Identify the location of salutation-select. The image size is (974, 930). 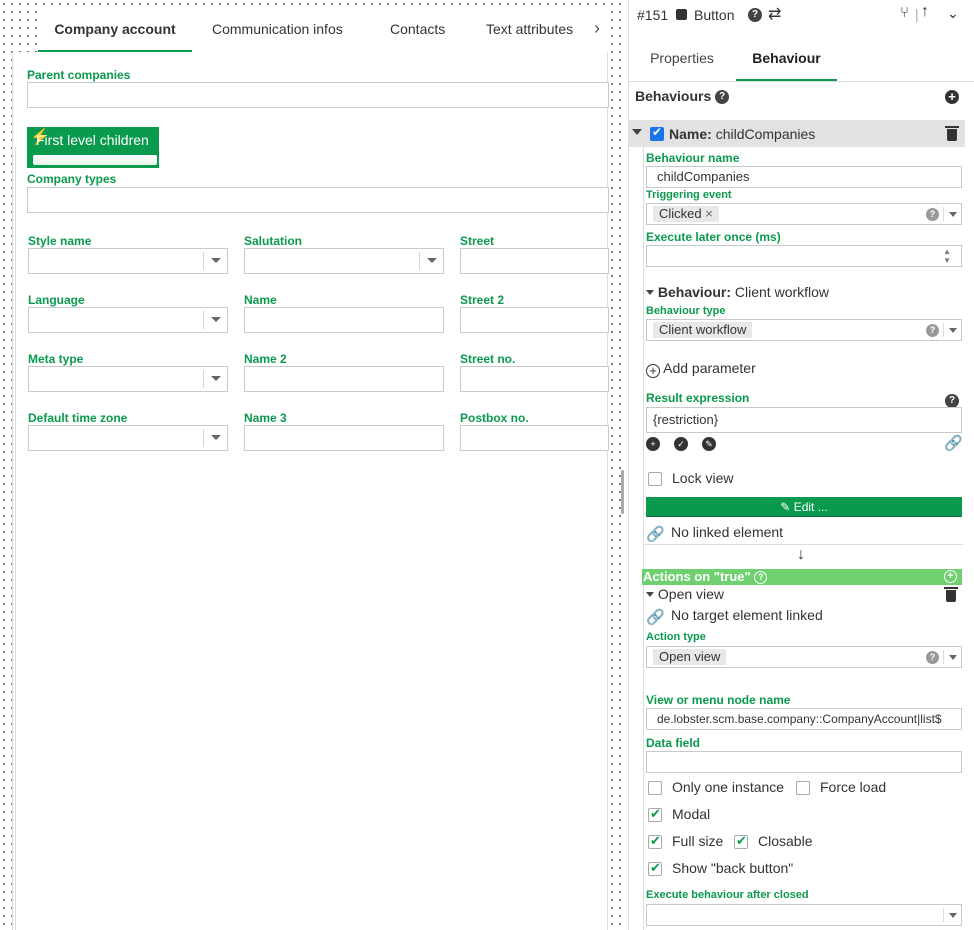
(344, 261).